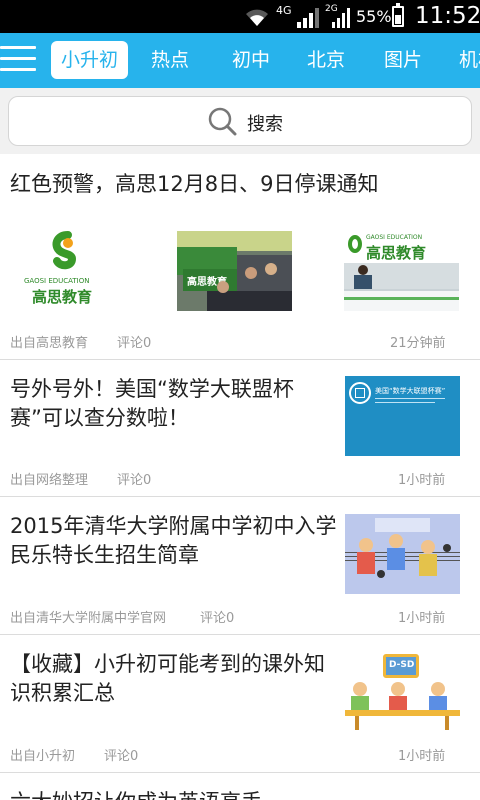 The width and height of the screenshot is (480, 800). What do you see at coordinates (402, 416) in the screenshot?
I see `math-league-image: 美国“数学大联盟杯赛”` at bounding box center [402, 416].